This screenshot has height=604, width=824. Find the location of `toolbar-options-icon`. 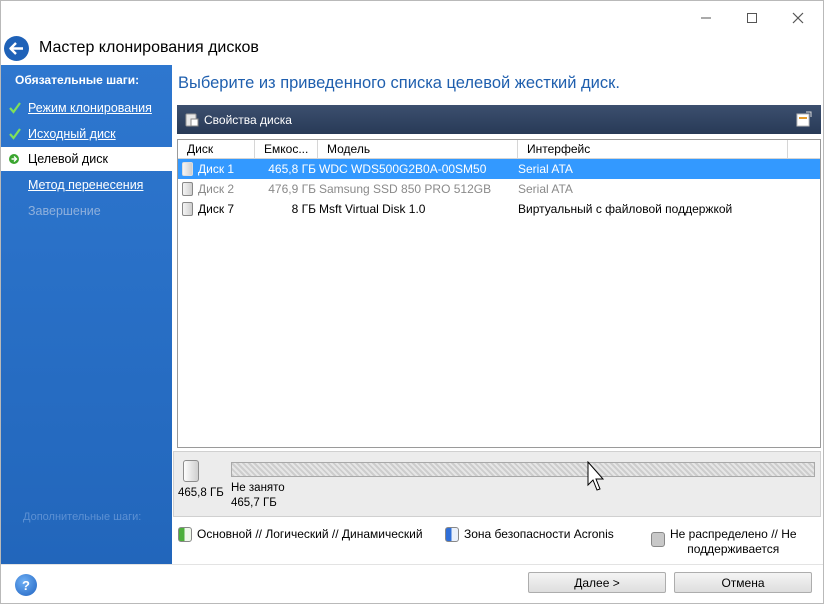

toolbar-options-icon is located at coordinates (804, 119).